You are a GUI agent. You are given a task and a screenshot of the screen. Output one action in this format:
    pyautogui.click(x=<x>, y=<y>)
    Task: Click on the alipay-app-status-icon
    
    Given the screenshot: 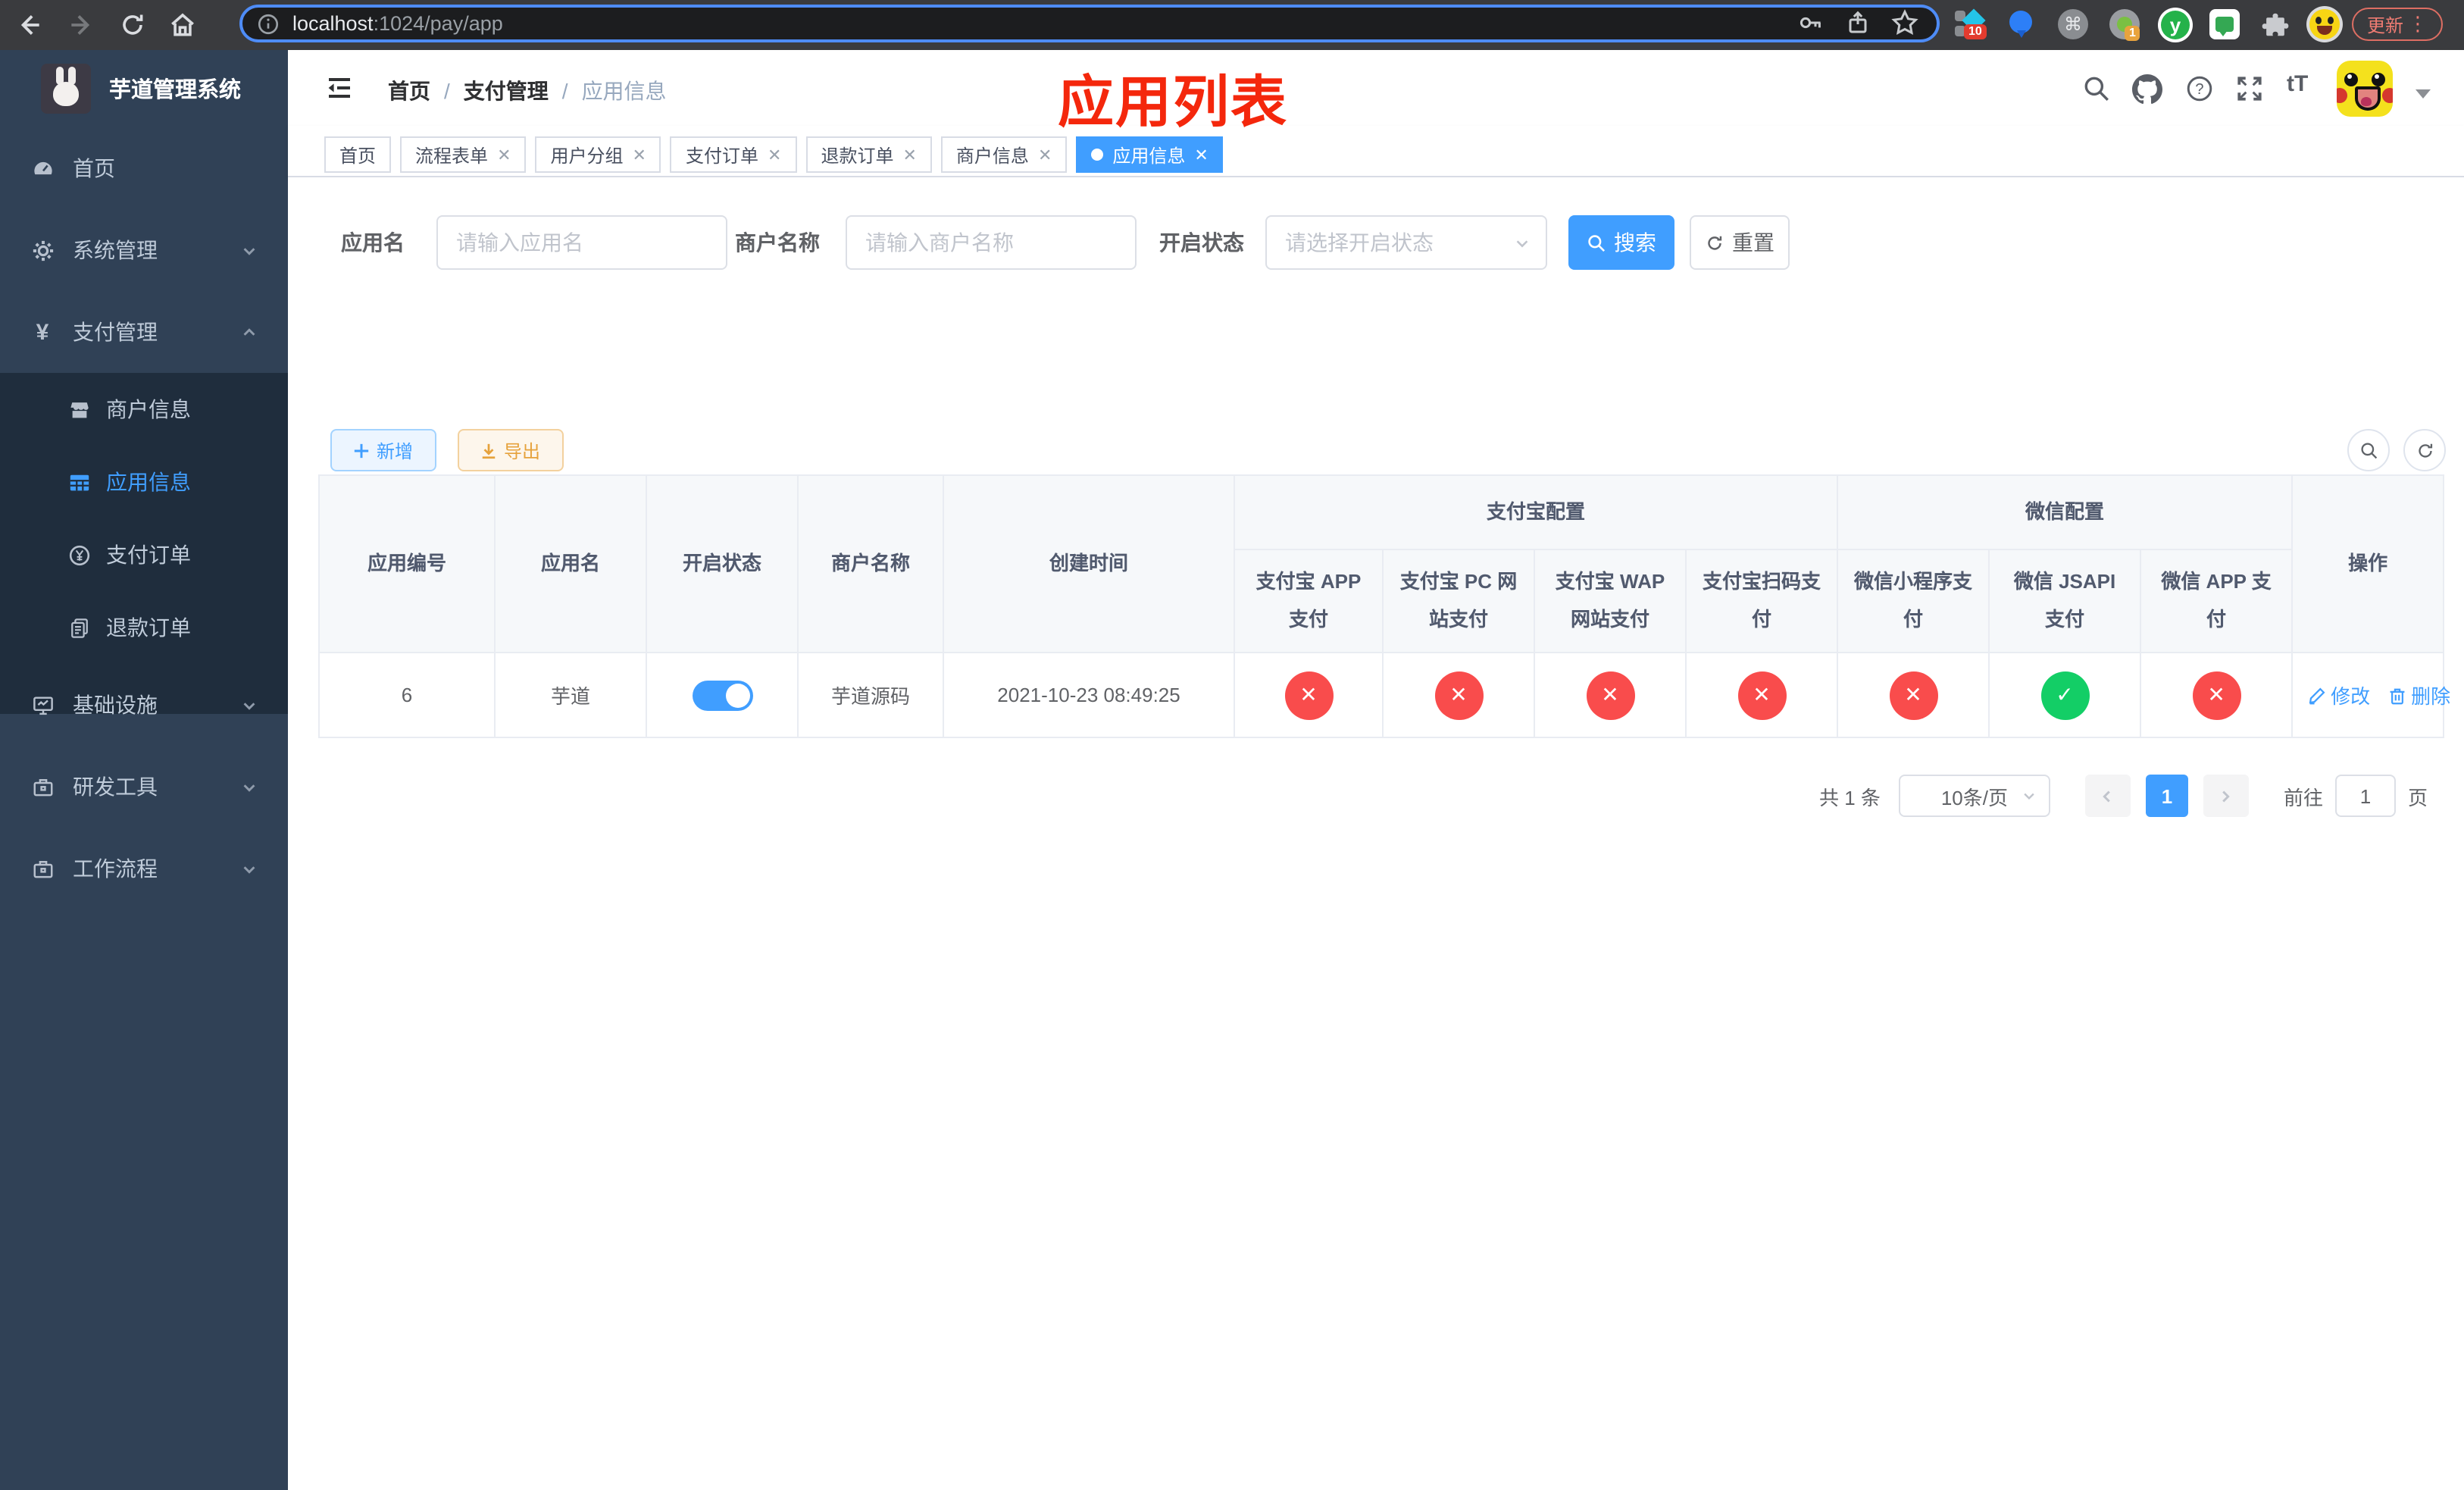 What is the action you would take?
    pyautogui.click(x=1308, y=695)
    